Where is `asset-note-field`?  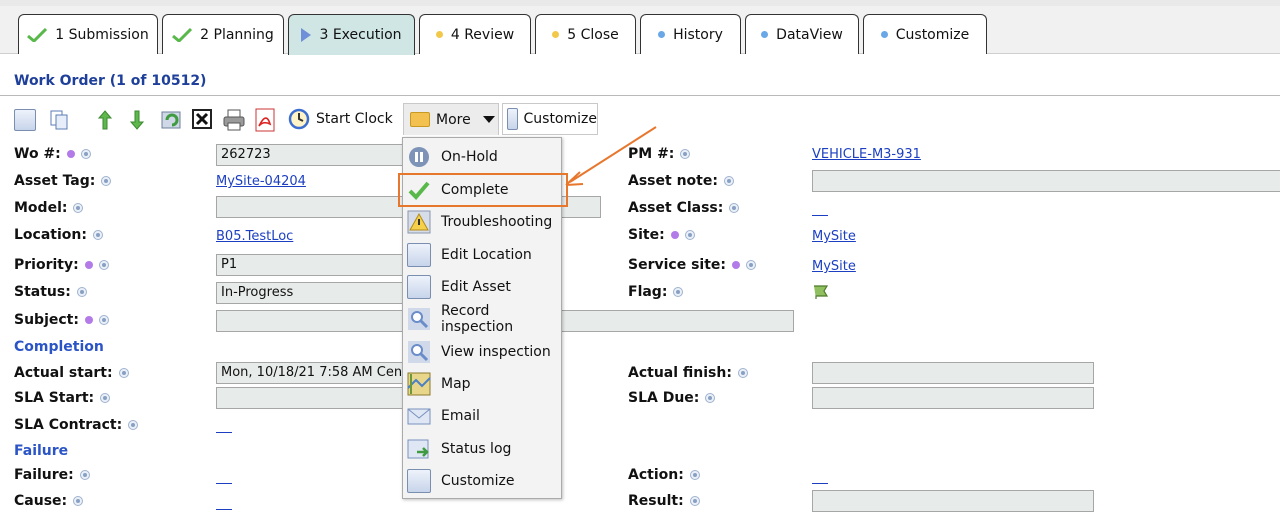 asset-note-field is located at coordinates (1046, 181).